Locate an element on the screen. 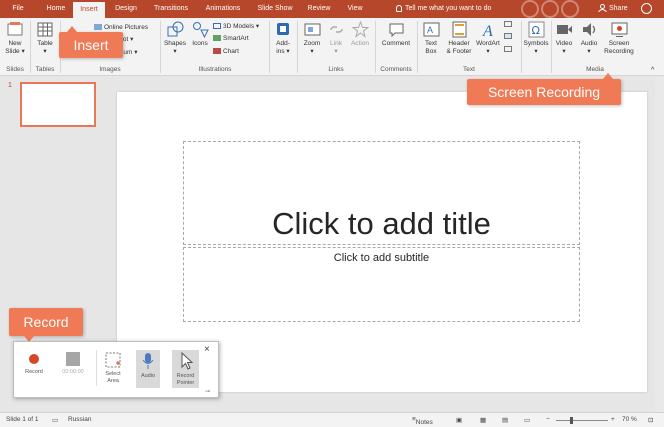  record-pointer-label-1: Record is located at coordinates (185, 376).